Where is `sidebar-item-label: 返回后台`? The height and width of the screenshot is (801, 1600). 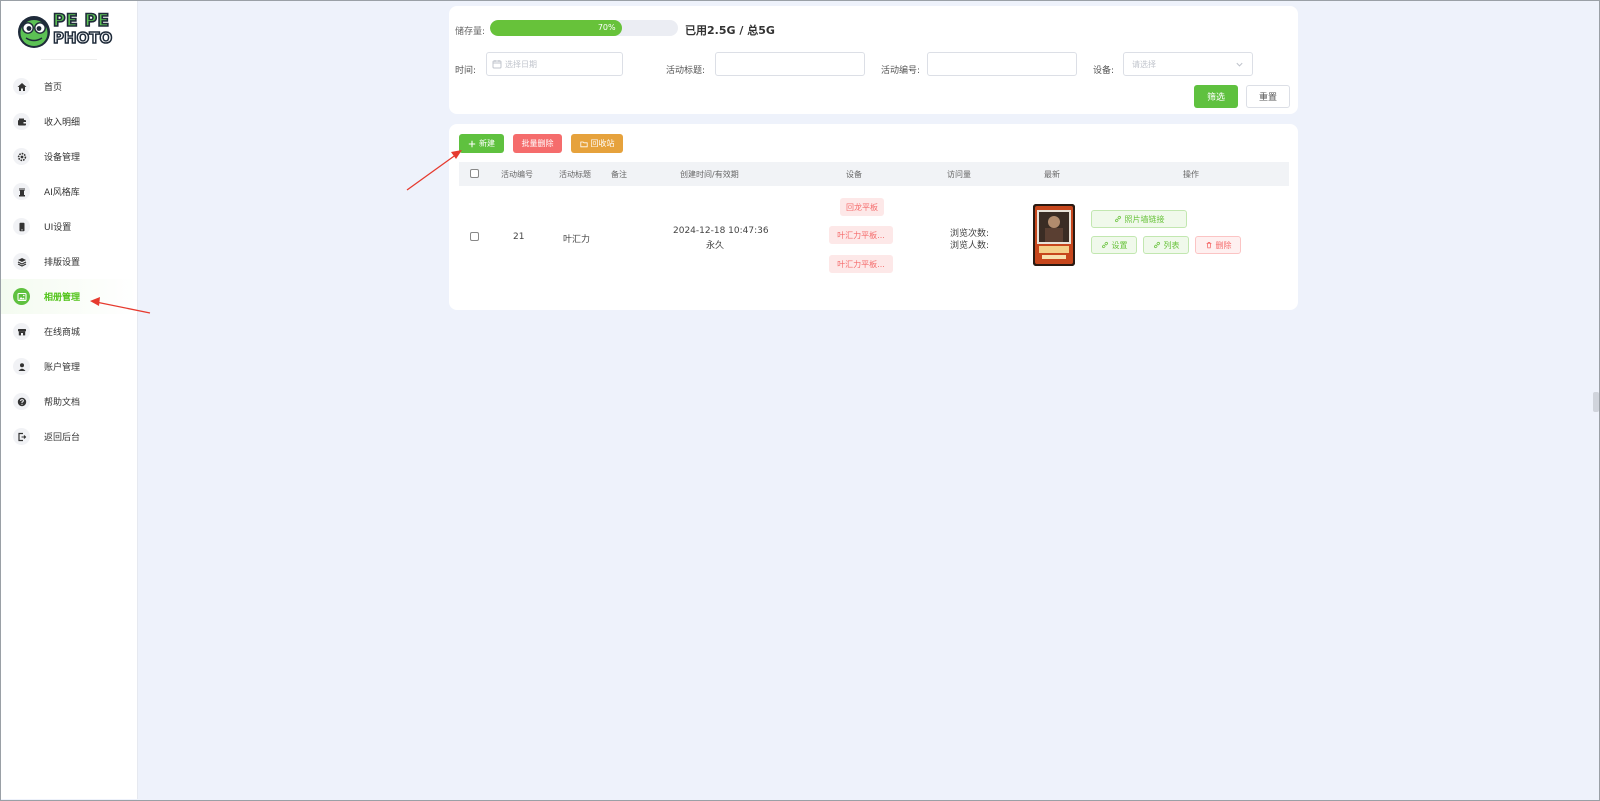
sidebar-item-label: 返回后台 is located at coordinates (62, 438).